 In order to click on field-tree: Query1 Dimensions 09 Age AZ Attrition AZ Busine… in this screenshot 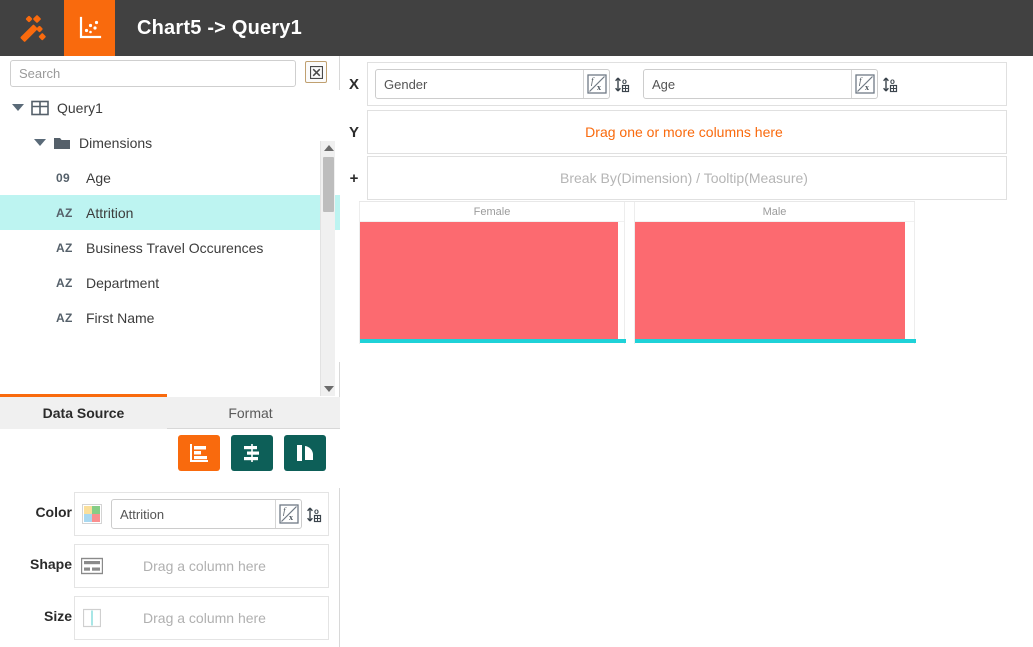, I will do `click(170, 226)`.